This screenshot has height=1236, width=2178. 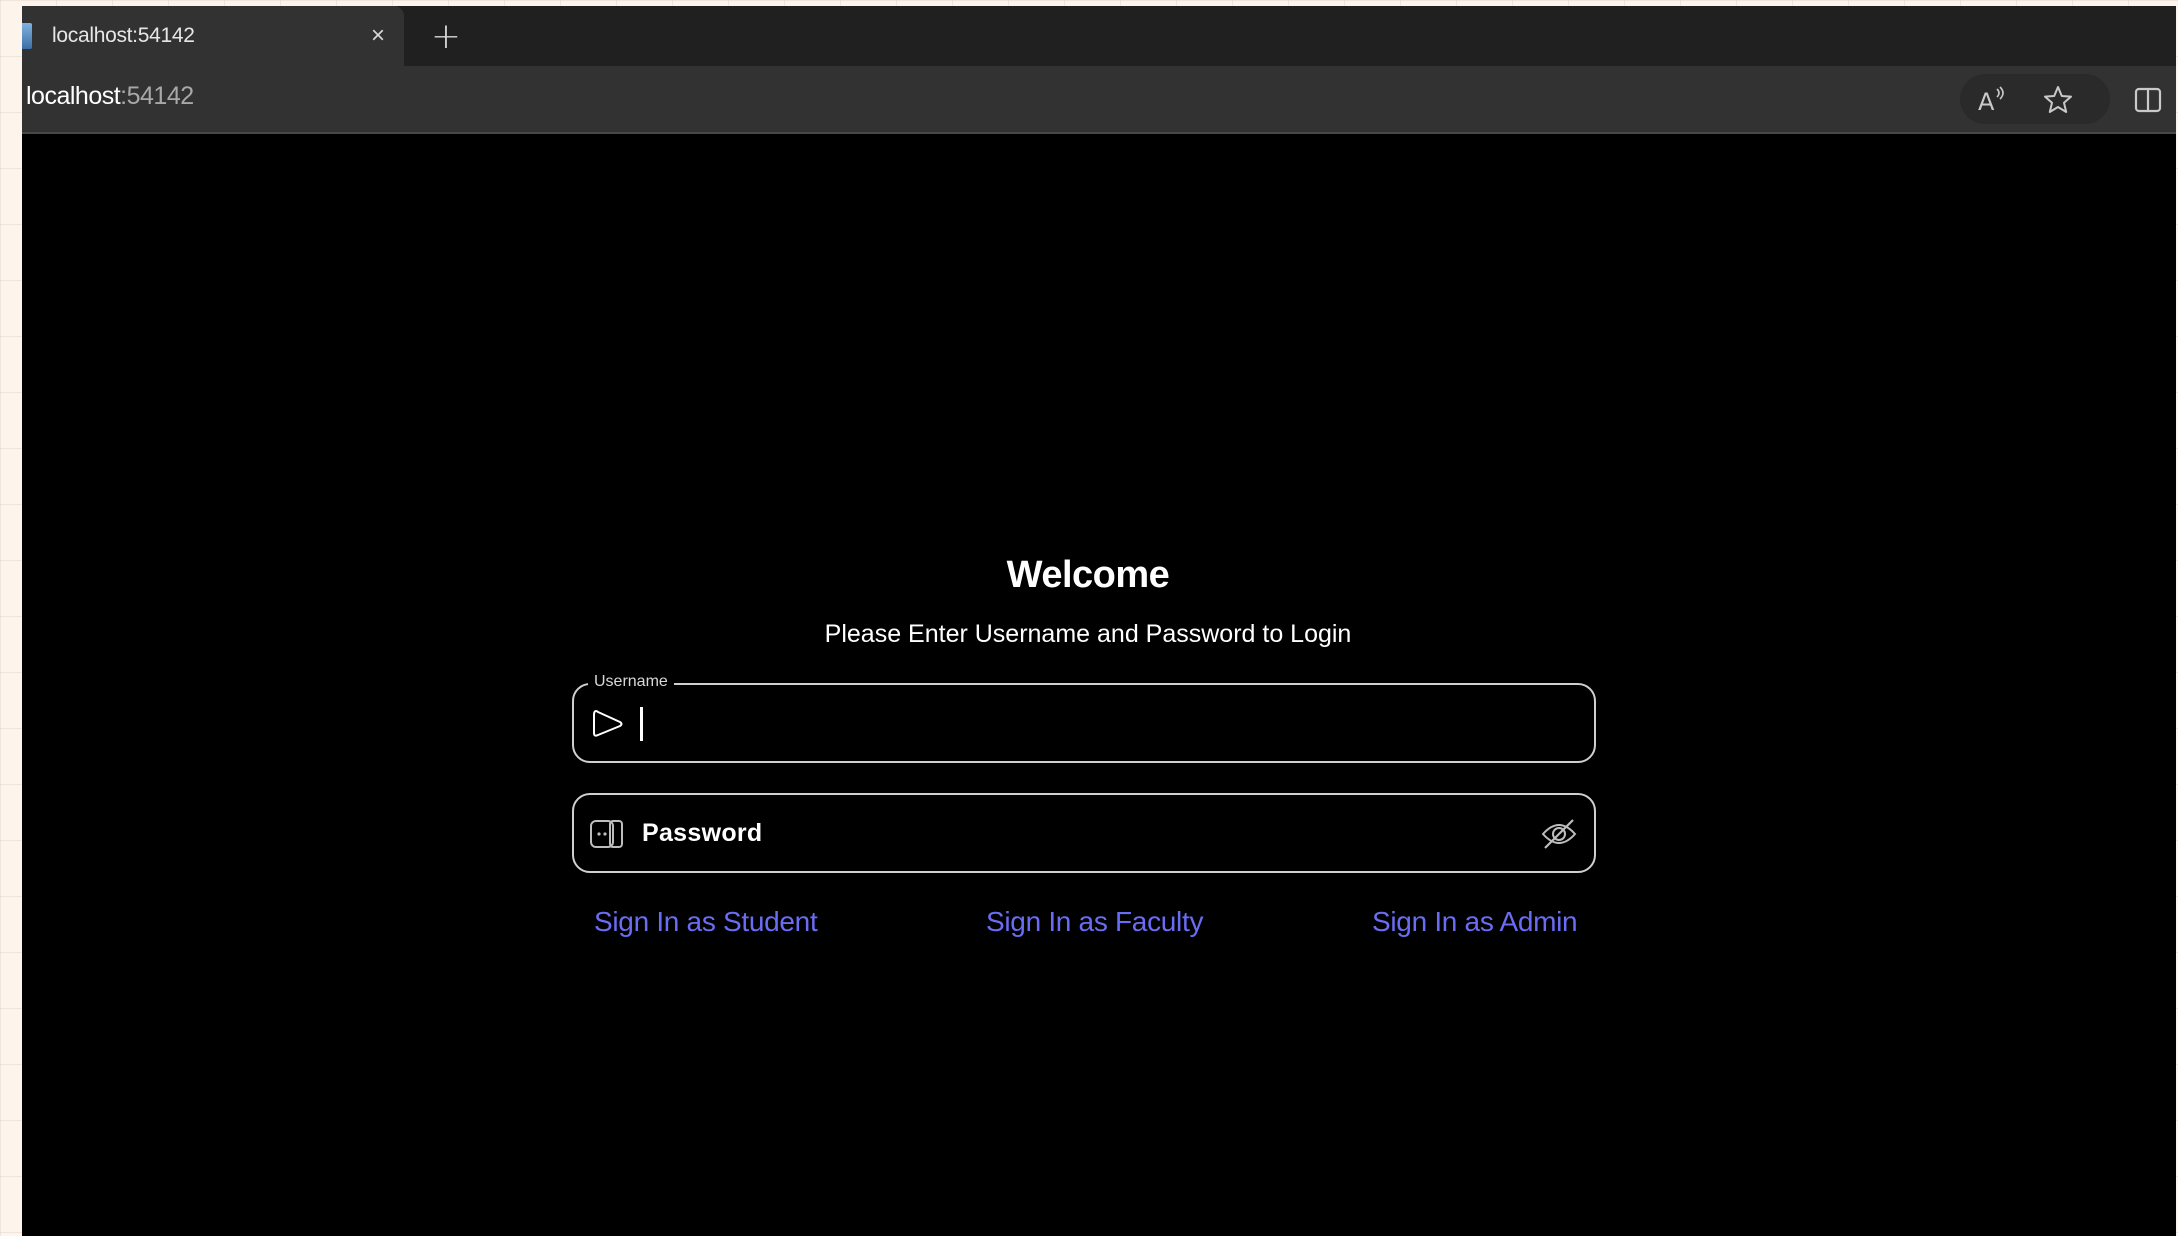 I want to click on tab-close-icon: ×, so click(x=378, y=36).